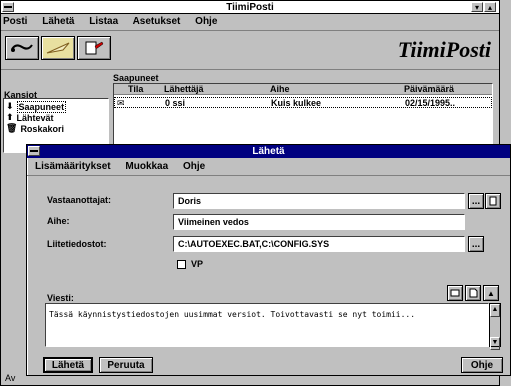 The height and width of the screenshot is (386, 511). What do you see at coordinates (490, 7) in the screenshot?
I see `maximize-button: ▴` at bounding box center [490, 7].